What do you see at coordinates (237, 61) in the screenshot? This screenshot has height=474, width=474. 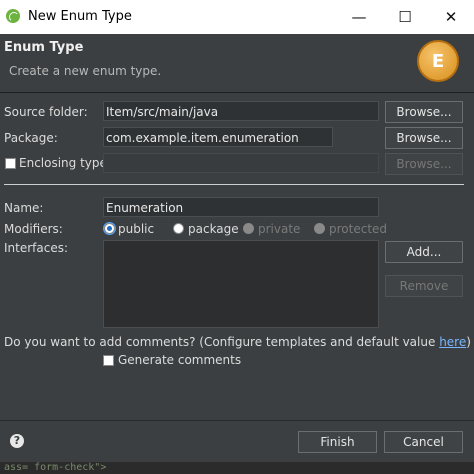 I see `wizard-header: Enum Type Create a new enum type.` at bounding box center [237, 61].